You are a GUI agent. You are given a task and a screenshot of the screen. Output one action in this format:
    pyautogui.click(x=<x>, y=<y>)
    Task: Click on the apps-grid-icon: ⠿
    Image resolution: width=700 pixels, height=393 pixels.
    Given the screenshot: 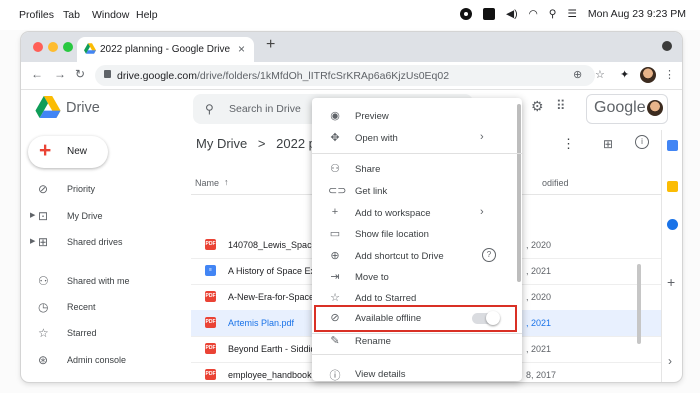 What is the action you would take?
    pyautogui.click(x=561, y=106)
    